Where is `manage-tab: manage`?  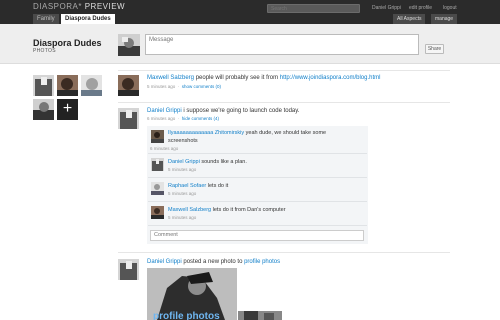
manage-tab: manage is located at coordinates (444, 19).